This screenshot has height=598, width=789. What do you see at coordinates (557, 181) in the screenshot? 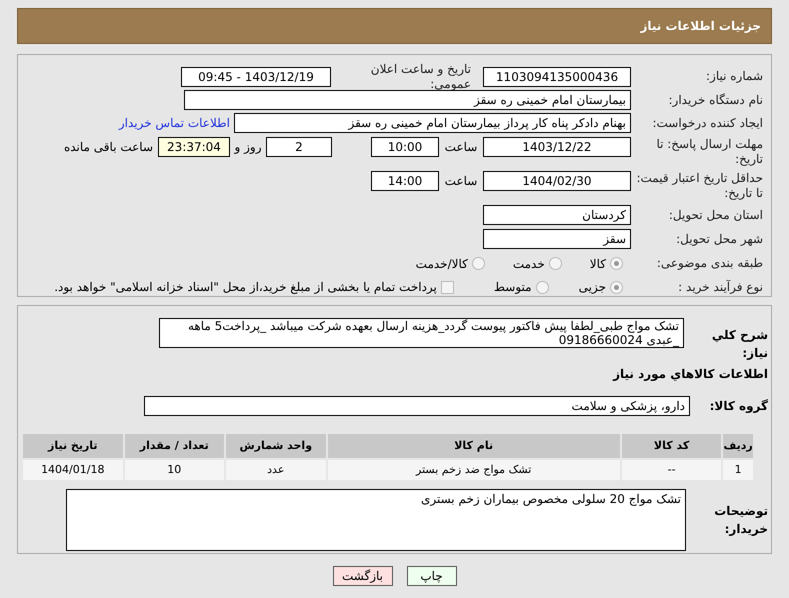
I see `text-field: 1404/02/30` at bounding box center [557, 181].